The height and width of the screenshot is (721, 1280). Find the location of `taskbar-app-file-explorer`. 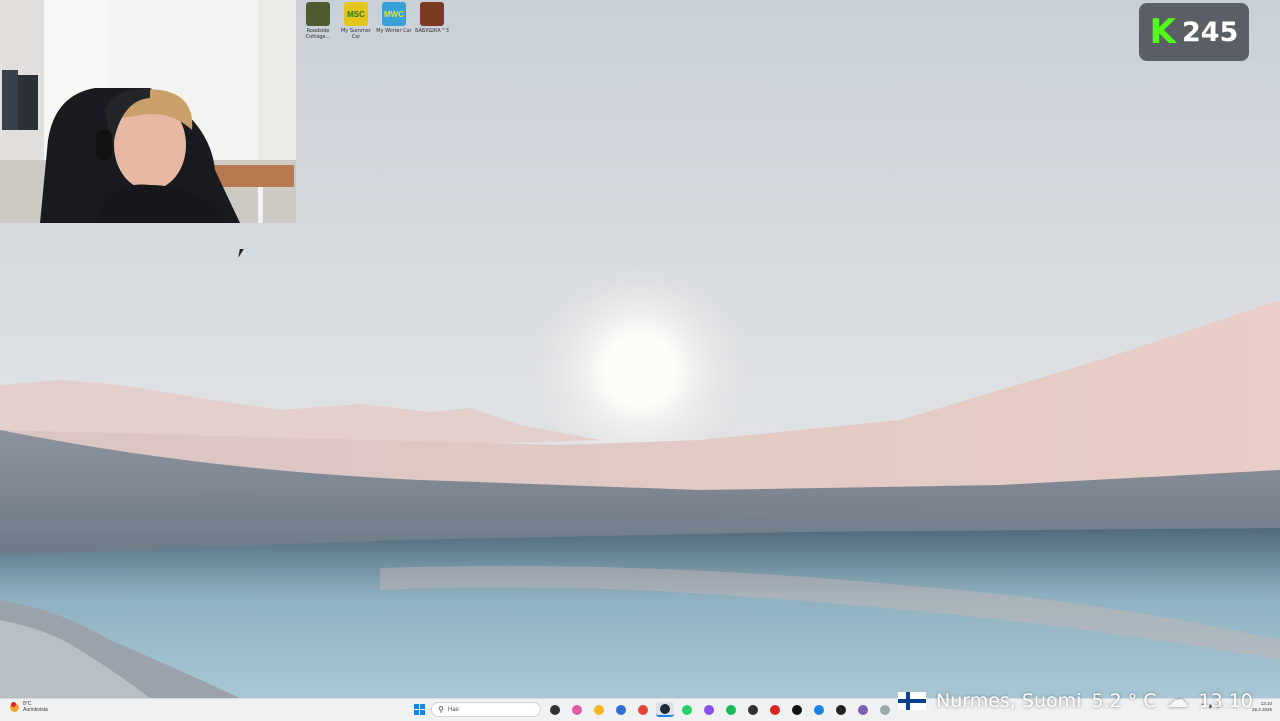

taskbar-app-file-explorer is located at coordinates (599, 709).